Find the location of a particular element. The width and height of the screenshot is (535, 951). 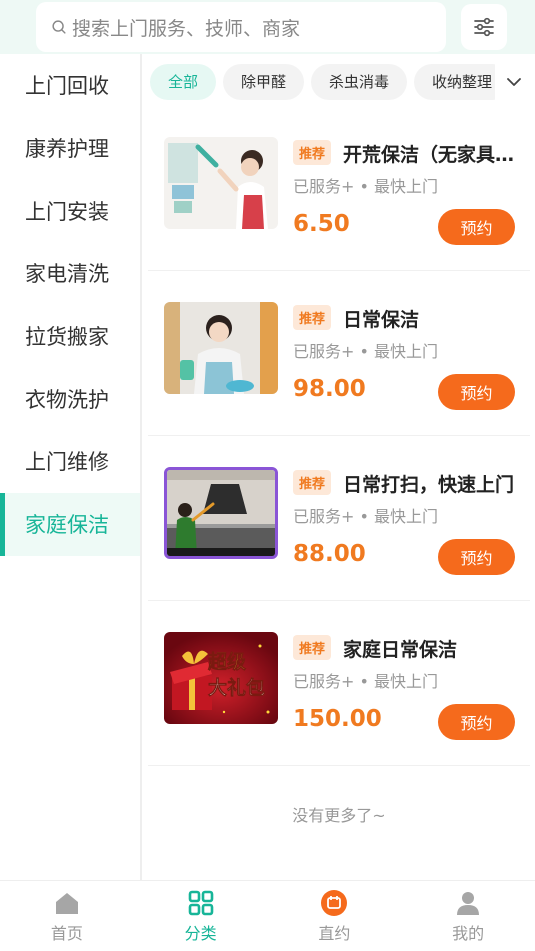

filter-button is located at coordinates (484, 27).